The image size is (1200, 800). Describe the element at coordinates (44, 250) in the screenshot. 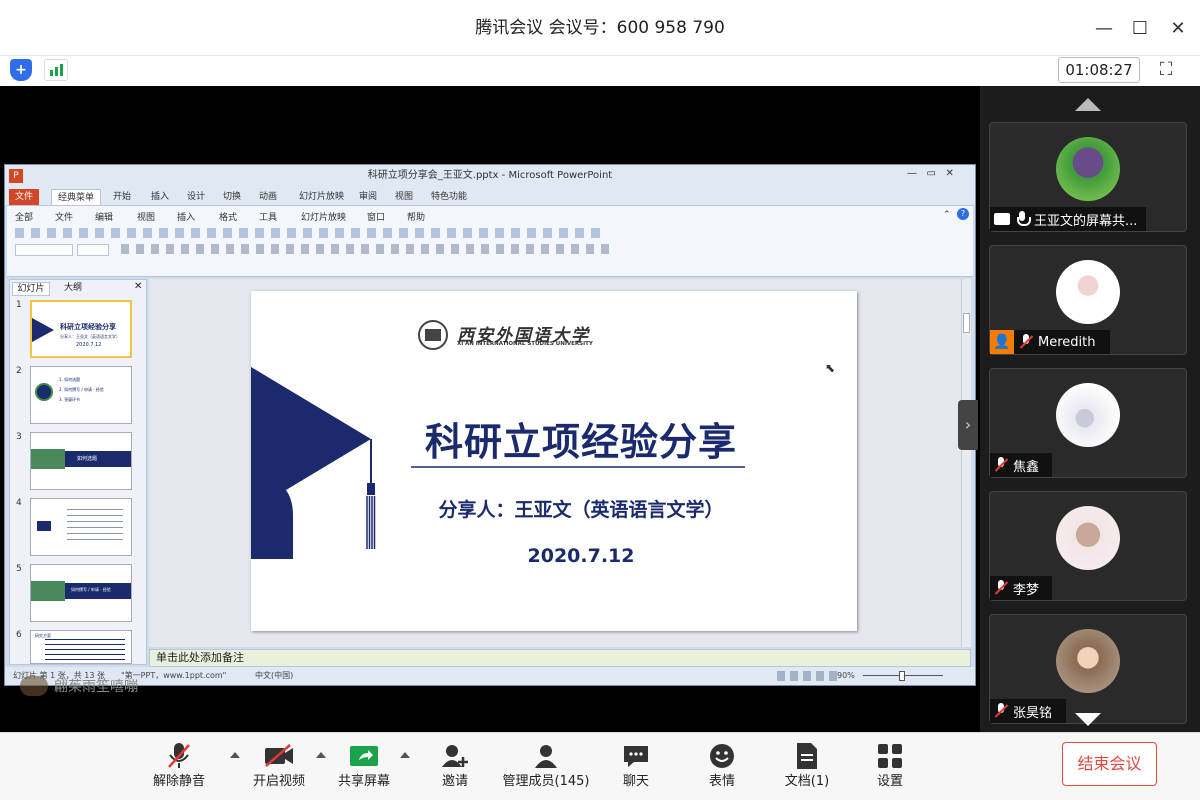

I see `font-name-field` at that location.